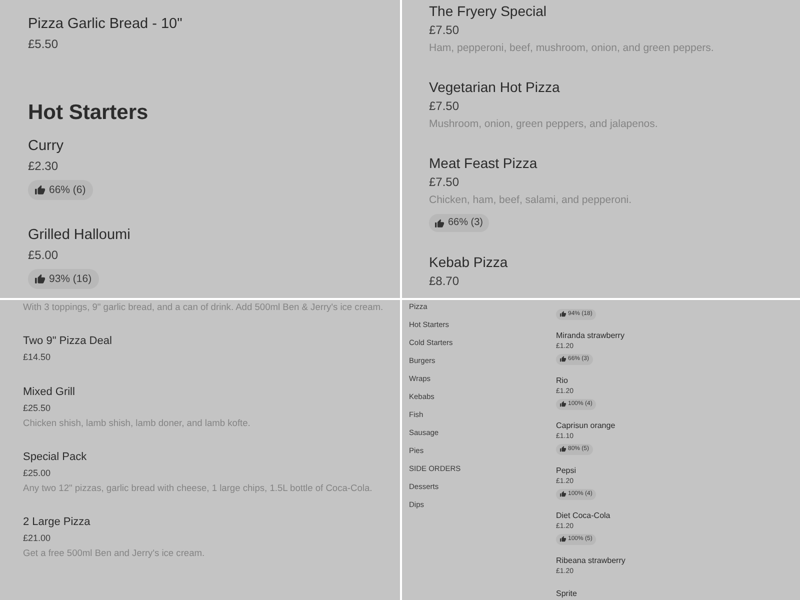 The height and width of the screenshot is (600, 800). Describe the element at coordinates (591, 560) in the screenshot. I see `item-name: Ribeana strawberry` at that location.